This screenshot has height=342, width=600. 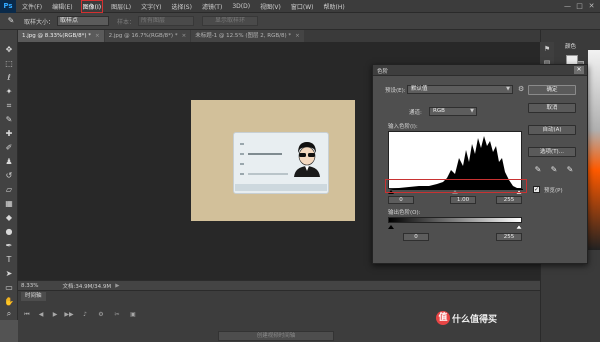 I want to click on maximize-button: □, so click(x=579, y=6).